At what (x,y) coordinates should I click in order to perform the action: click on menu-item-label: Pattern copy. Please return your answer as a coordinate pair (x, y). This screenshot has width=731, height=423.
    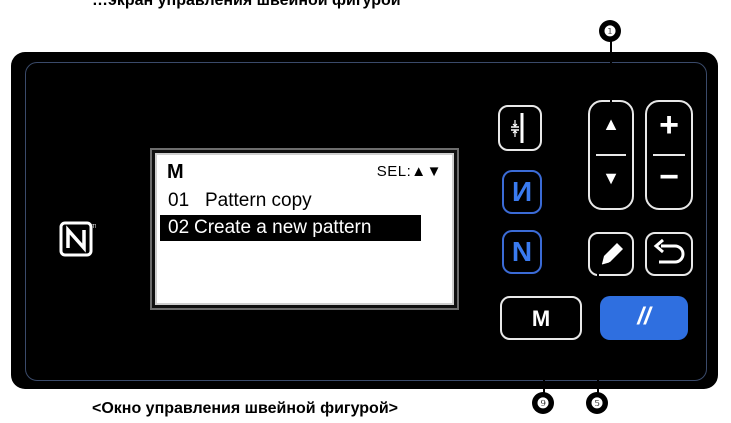
    Looking at the image, I should click on (258, 200).